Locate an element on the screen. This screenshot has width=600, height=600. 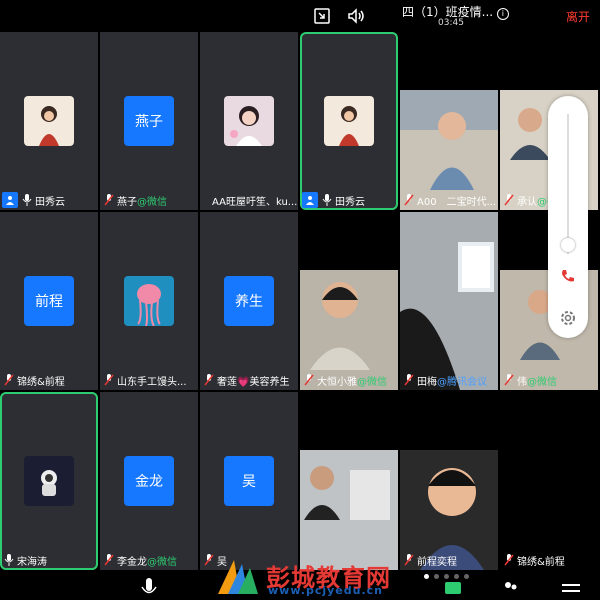
participant-name: 前程奕程 is located at coordinates (437, 562).